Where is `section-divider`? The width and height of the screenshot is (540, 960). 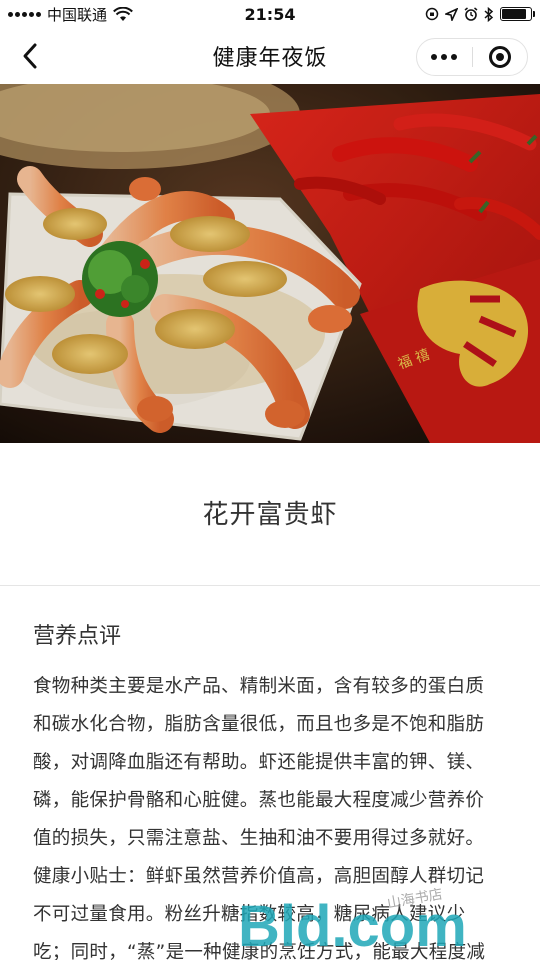
section-divider is located at coordinates (270, 585).